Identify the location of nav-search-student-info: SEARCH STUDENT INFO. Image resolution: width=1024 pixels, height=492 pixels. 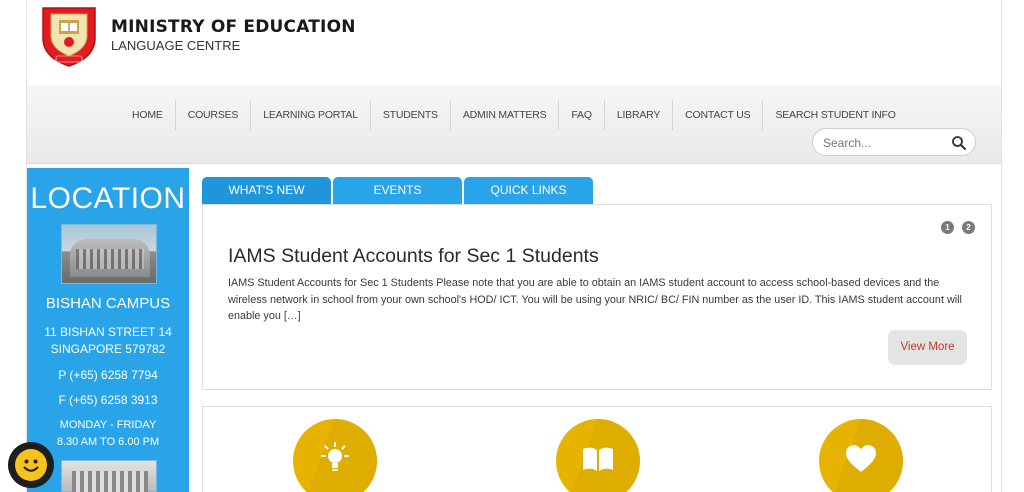
(835, 115).